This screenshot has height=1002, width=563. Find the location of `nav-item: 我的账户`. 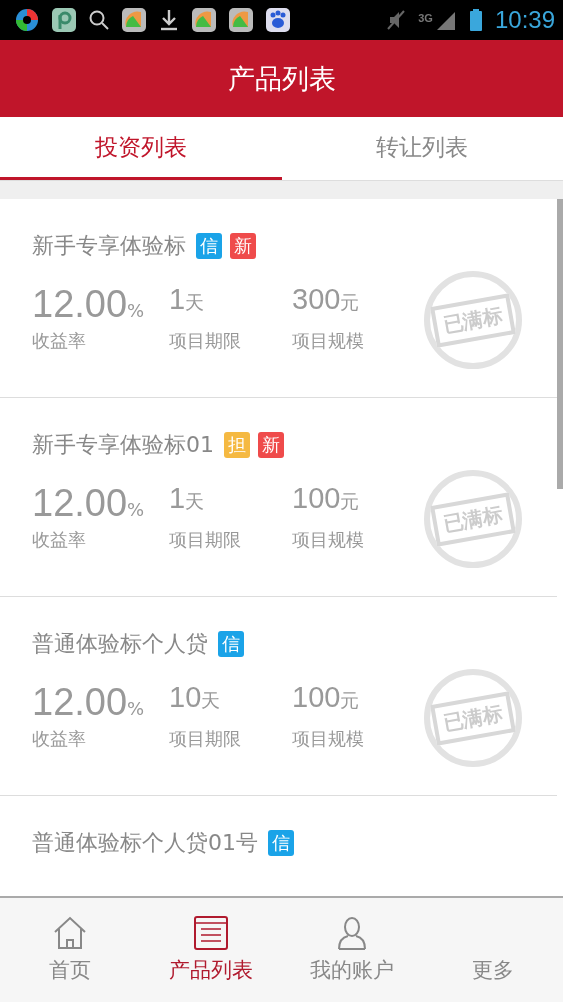

nav-item: 我的账户 is located at coordinates (352, 950).